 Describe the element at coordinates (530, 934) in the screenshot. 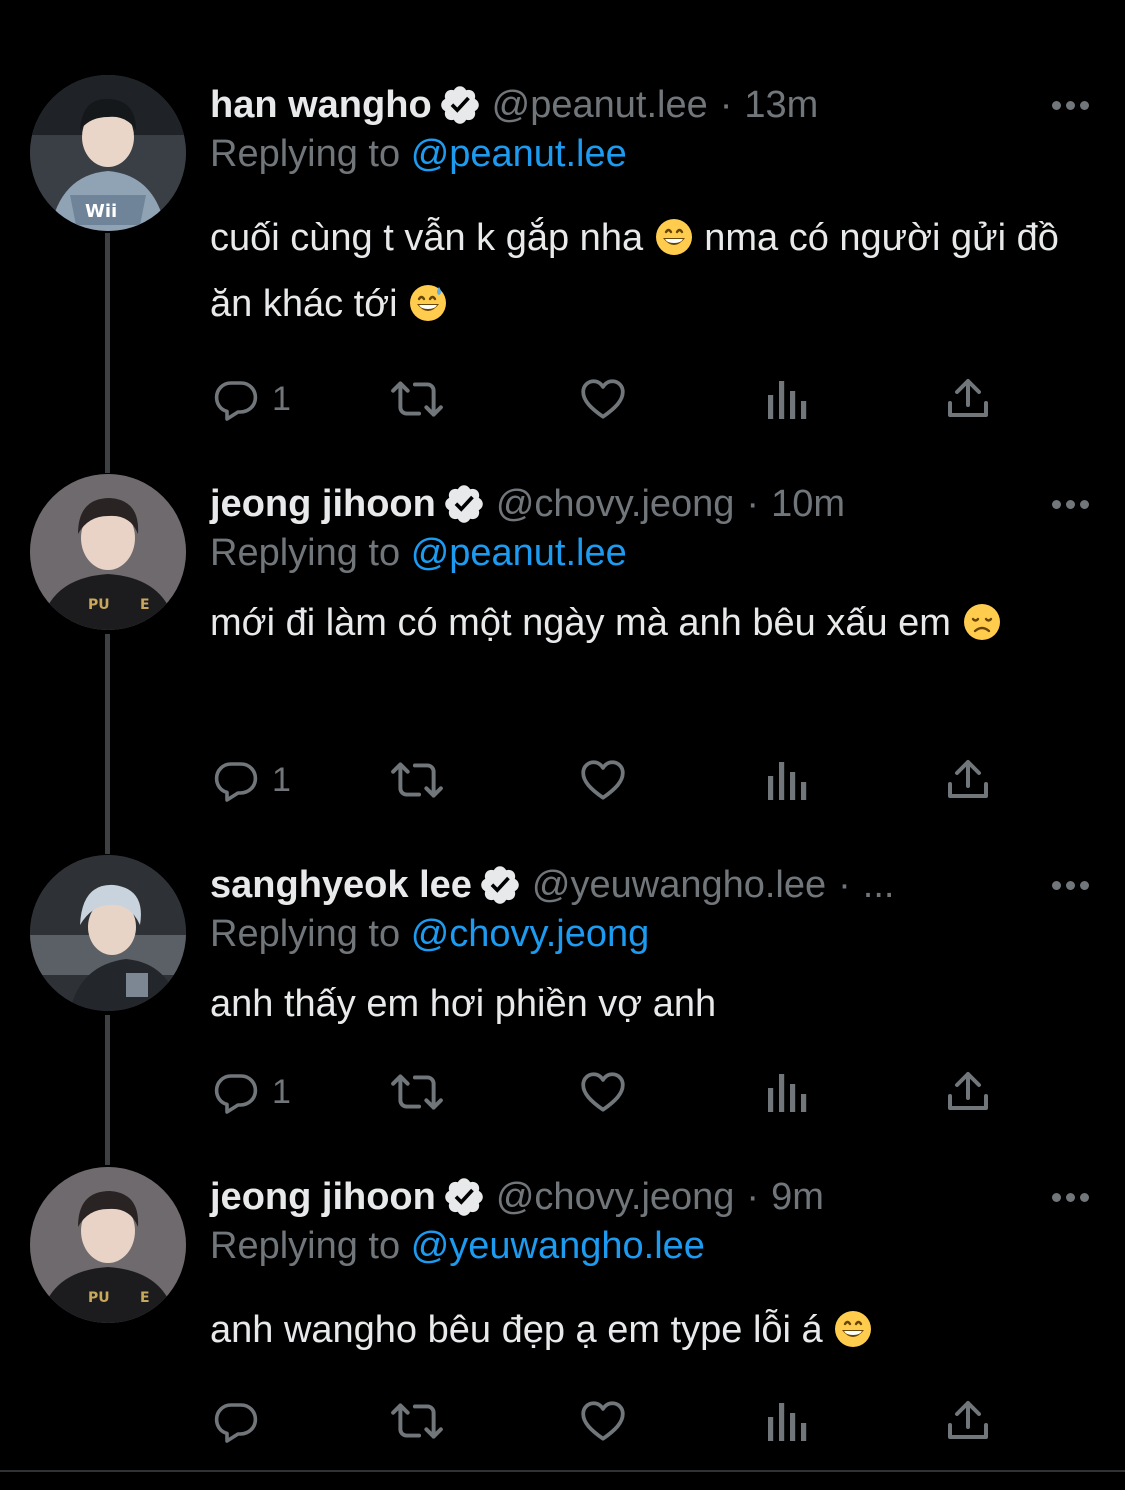

I see `mention-link: @chovy.jeong` at that location.